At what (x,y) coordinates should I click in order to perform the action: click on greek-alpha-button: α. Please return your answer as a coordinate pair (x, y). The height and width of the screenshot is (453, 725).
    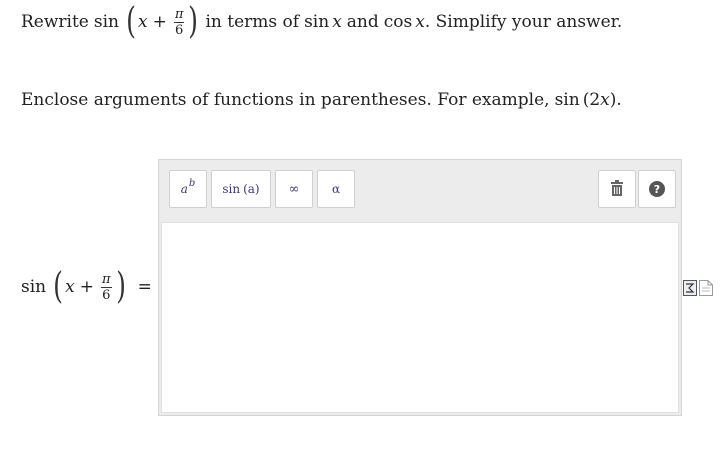
    Looking at the image, I should click on (336, 189).